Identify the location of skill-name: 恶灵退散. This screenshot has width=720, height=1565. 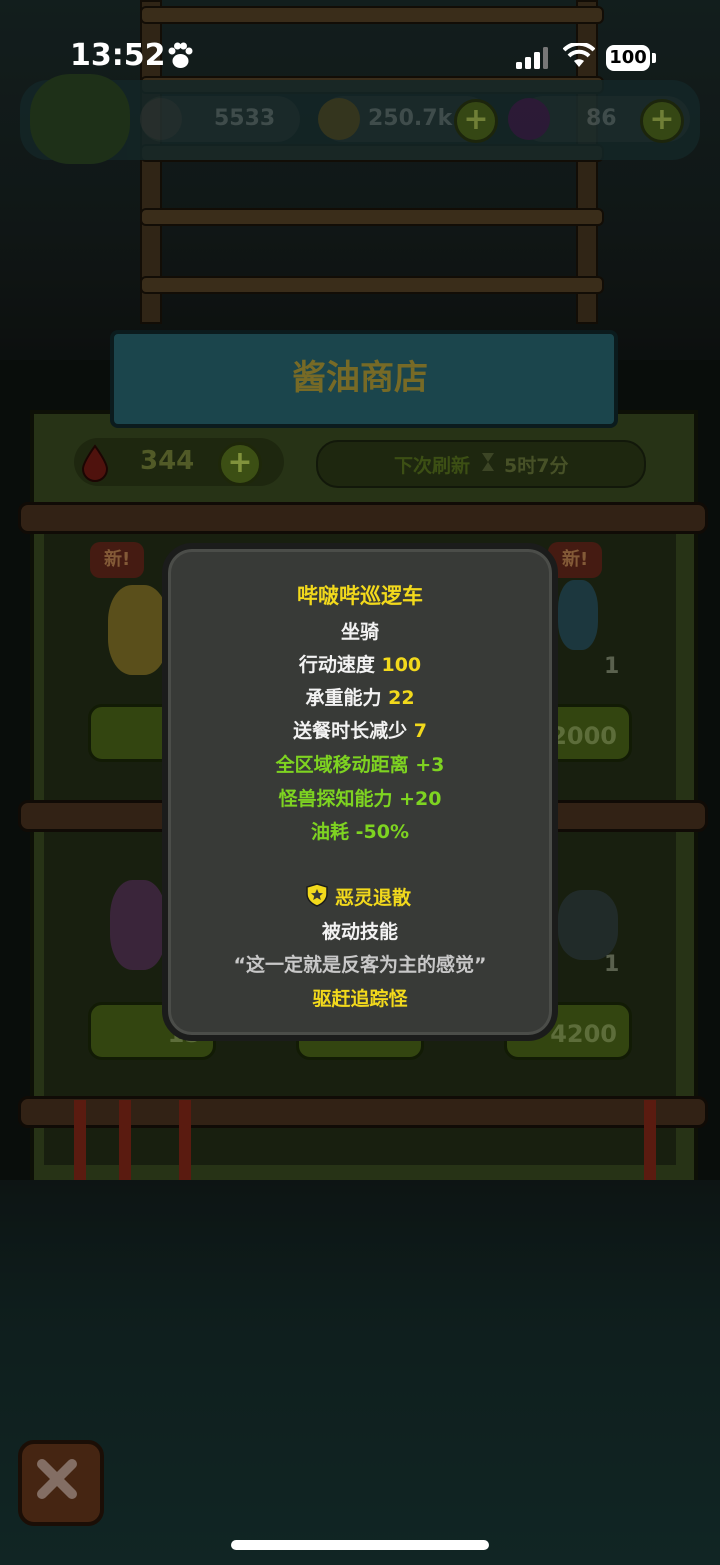
(372, 898).